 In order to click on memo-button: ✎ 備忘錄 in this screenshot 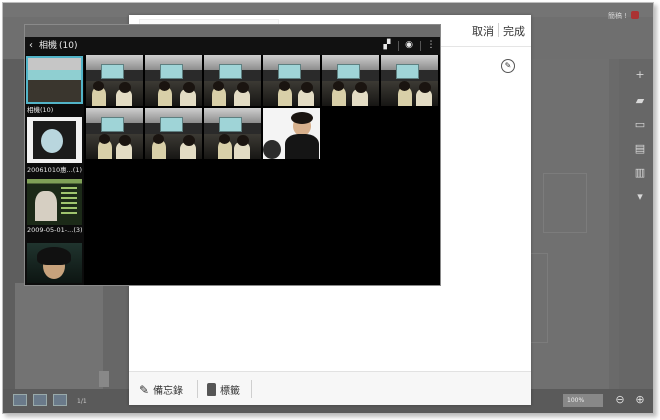, I will do `click(161, 390)`.